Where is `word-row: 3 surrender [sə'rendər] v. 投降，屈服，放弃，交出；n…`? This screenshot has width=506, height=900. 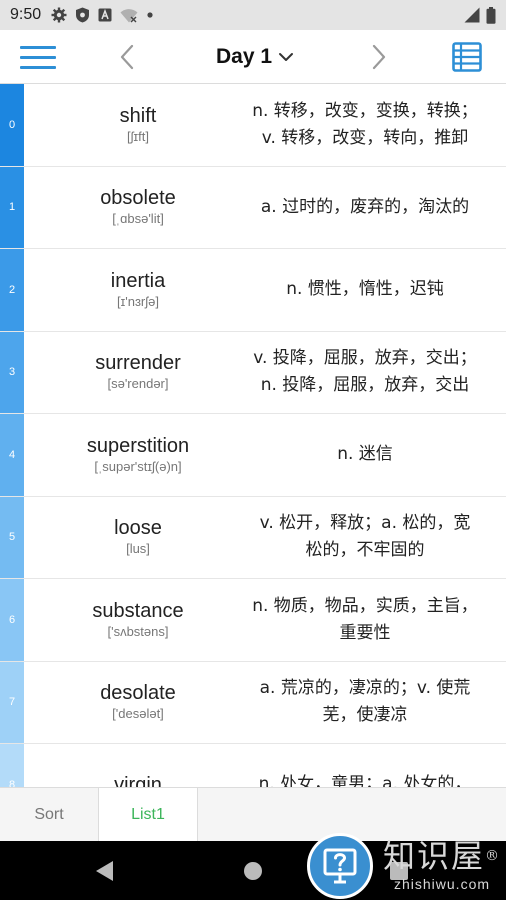 word-row: 3 surrender [sə'rendər] v. 投降，屈服，放弃，交出；n… is located at coordinates (253, 372).